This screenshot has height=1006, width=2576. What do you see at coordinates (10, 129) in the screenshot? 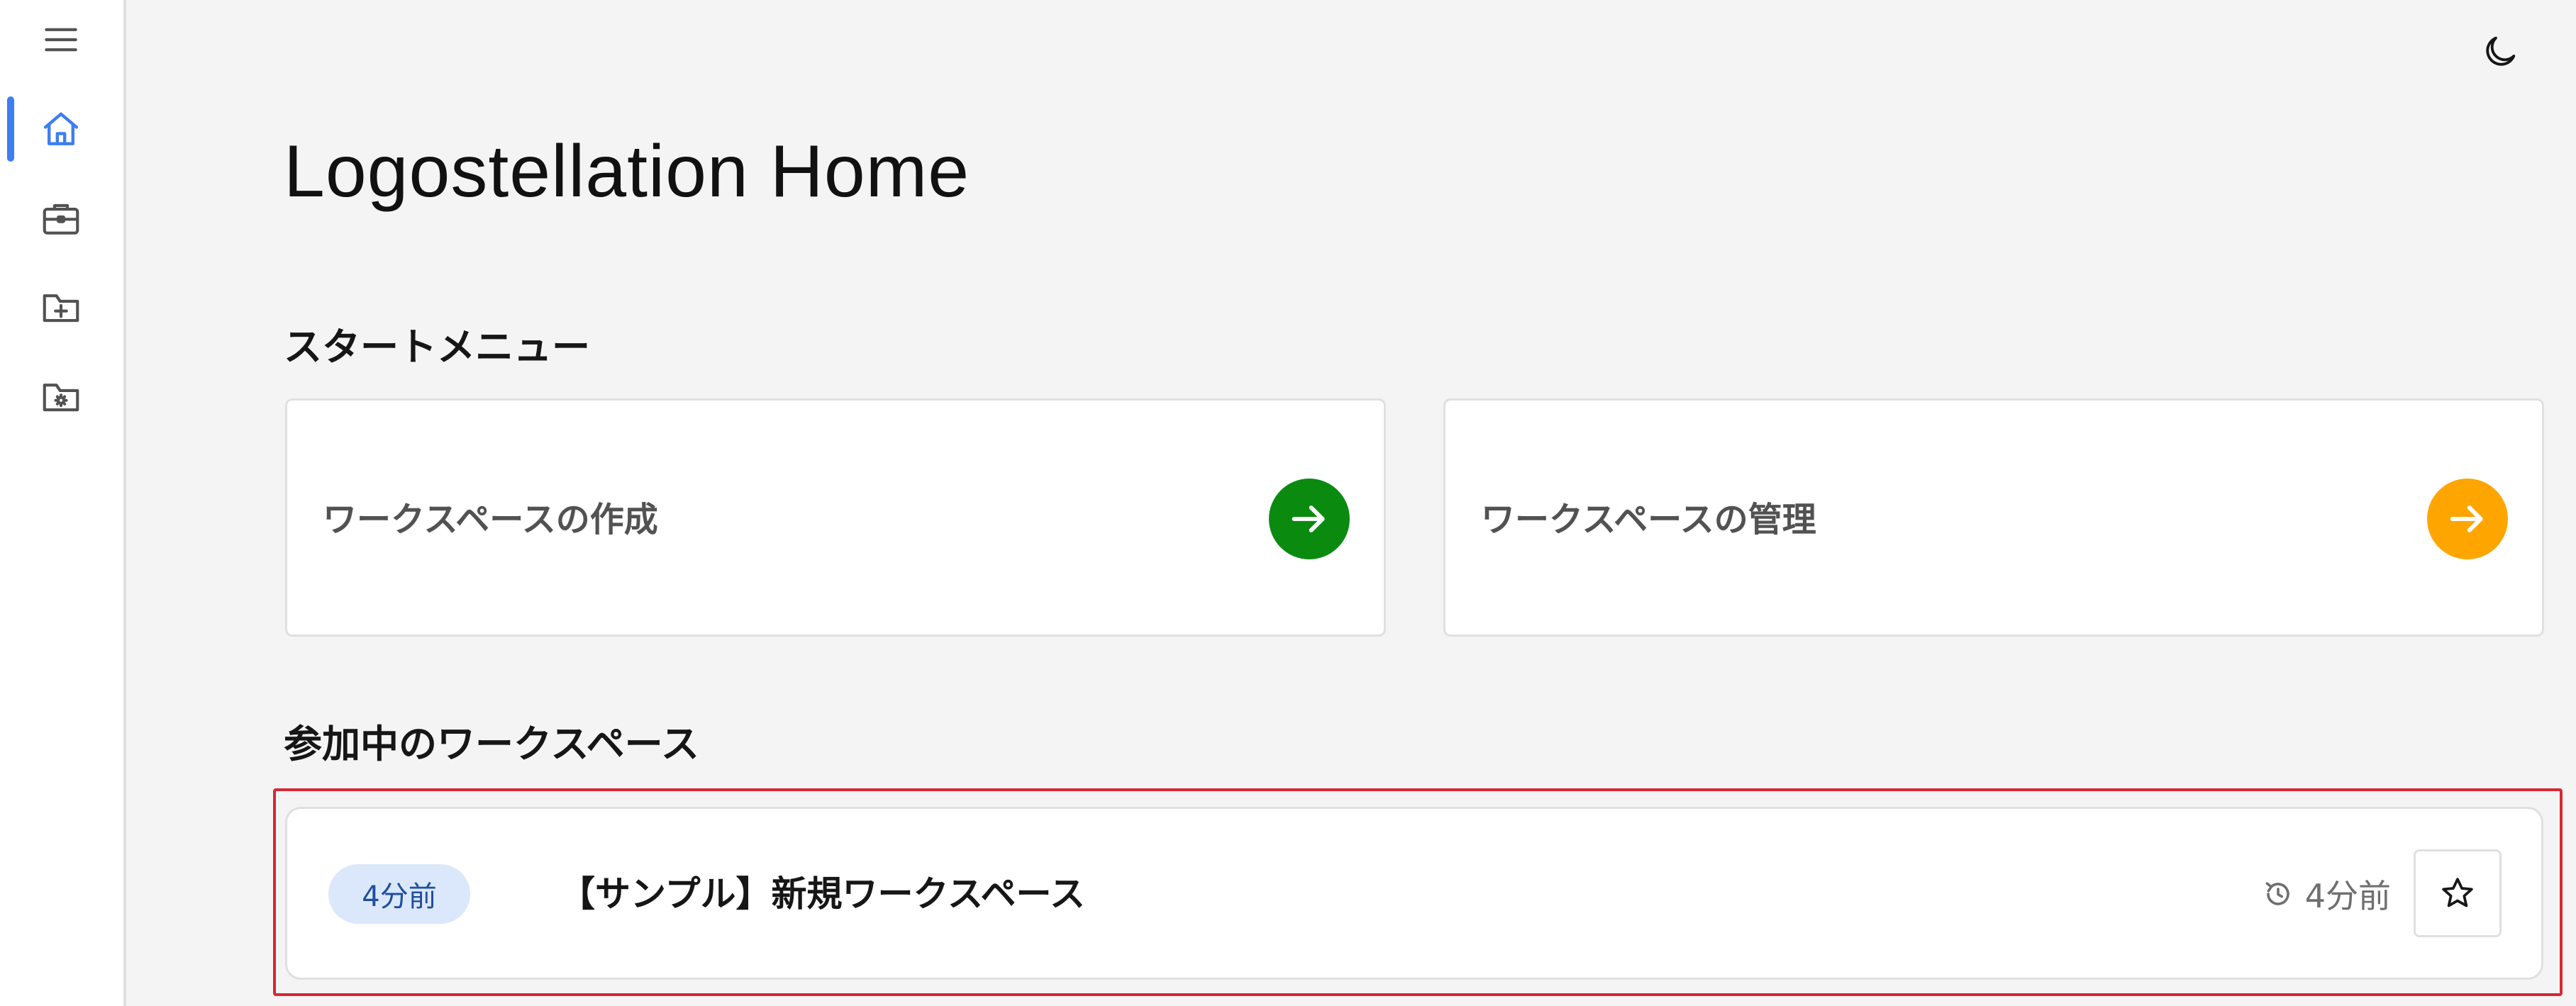
I see `sidebar-active-indicator` at bounding box center [10, 129].